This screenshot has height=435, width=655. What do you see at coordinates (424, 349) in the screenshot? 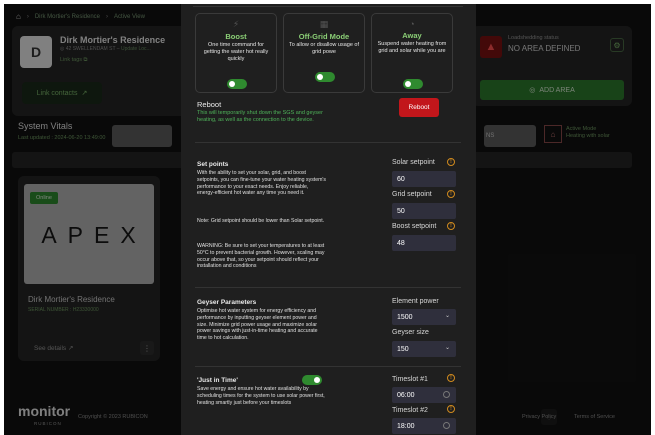
I see `geyser-size-select: 150 ⌄` at bounding box center [424, 349].